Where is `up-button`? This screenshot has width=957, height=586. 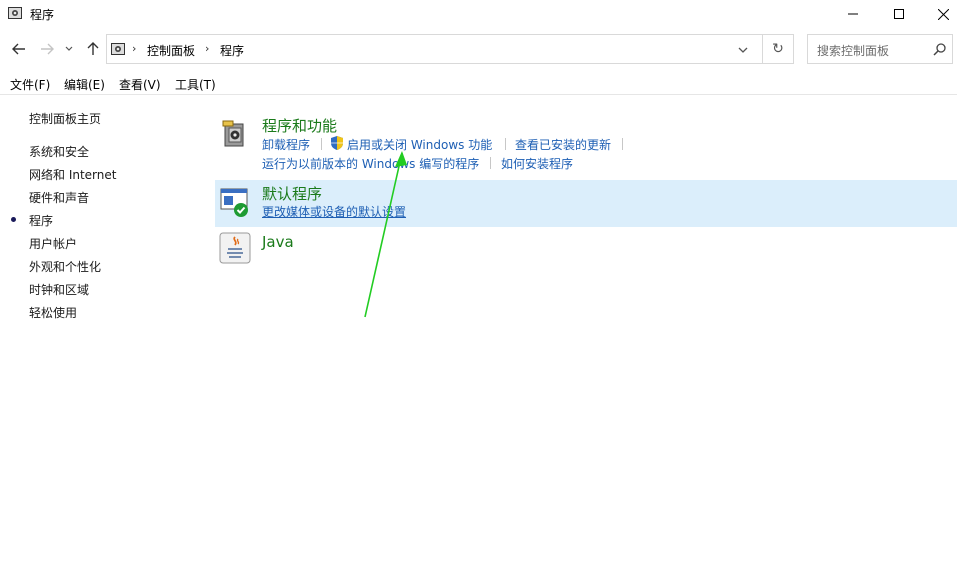
up-button is located at coordinates (93, 49).